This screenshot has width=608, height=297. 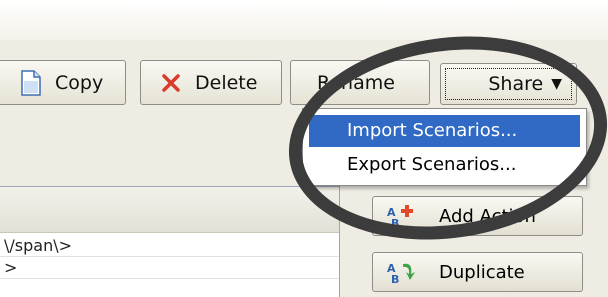 What do you see at coordinates (516, 84) in the screenshot?
I see `share-label: Share` at bounding box center [516, 84].